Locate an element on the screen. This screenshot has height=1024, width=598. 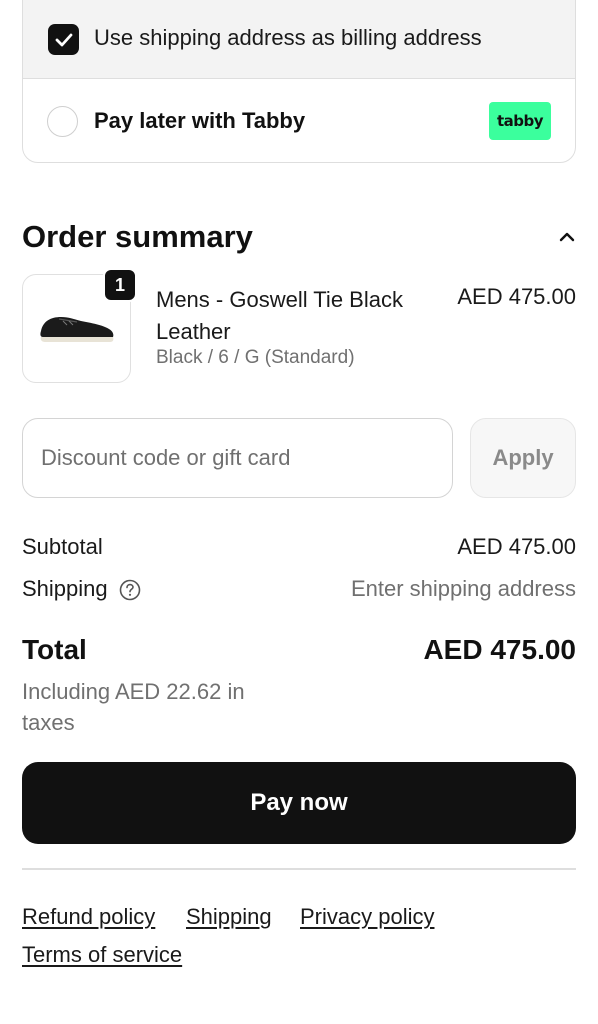
order-summary-title: Order summary is located at coordinates (137, 236).